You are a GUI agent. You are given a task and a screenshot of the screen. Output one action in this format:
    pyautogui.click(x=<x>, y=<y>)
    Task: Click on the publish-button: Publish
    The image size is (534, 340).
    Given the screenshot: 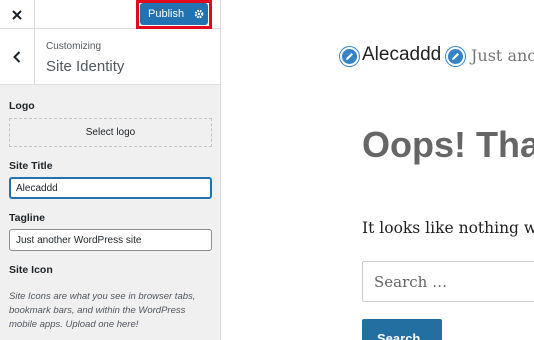 What is the action you would take?
    pyautogui.click(x=174, y=14)
    